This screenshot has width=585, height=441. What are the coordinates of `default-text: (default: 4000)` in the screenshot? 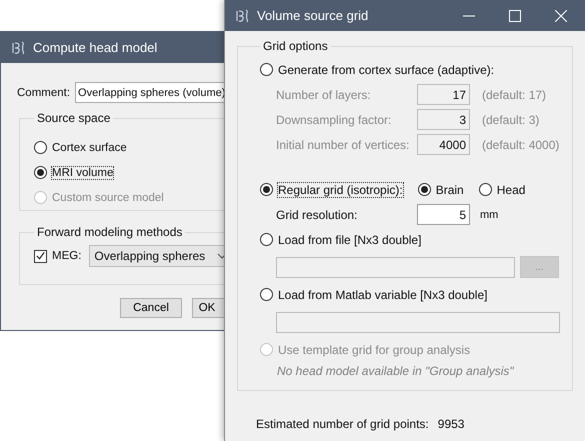 It's located at (521, 145).